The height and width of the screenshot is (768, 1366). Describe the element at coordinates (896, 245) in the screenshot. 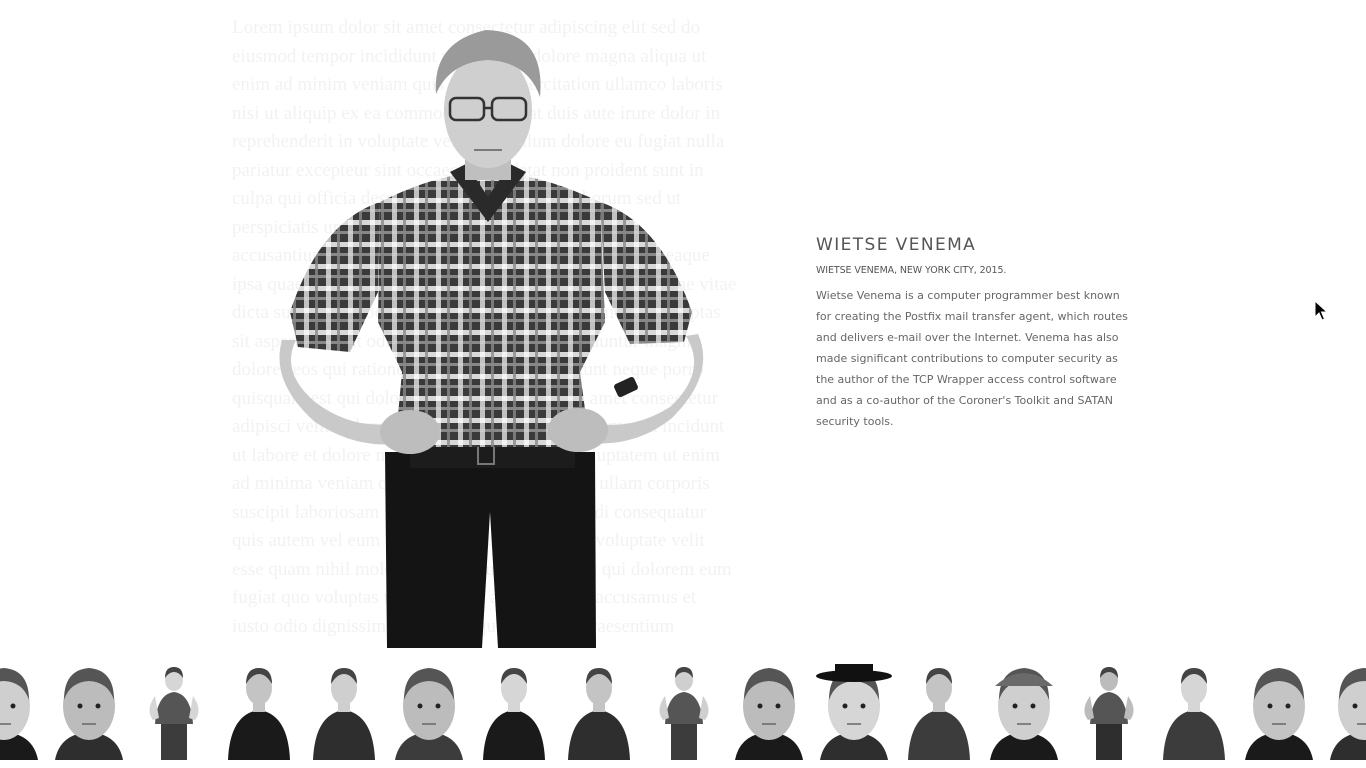

I see `person-name: WIETSE VENEMA` at that location.